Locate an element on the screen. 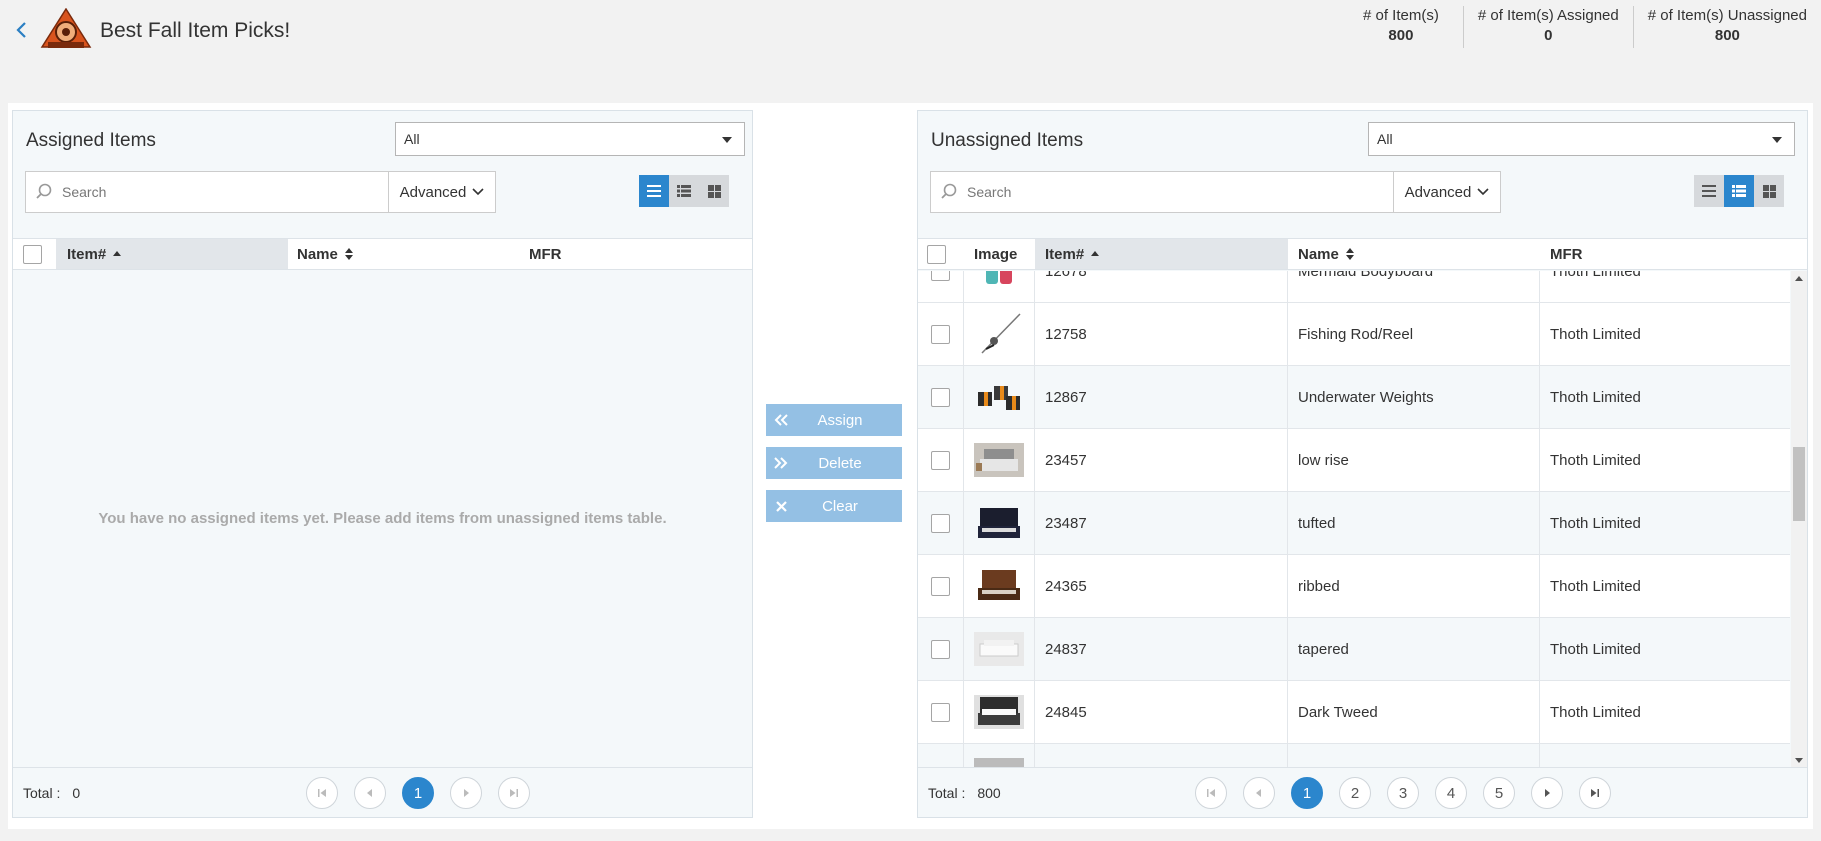 This screenshot has width=1821, height=841. assigned-filter-select: All is located at coordinates (570, 139).